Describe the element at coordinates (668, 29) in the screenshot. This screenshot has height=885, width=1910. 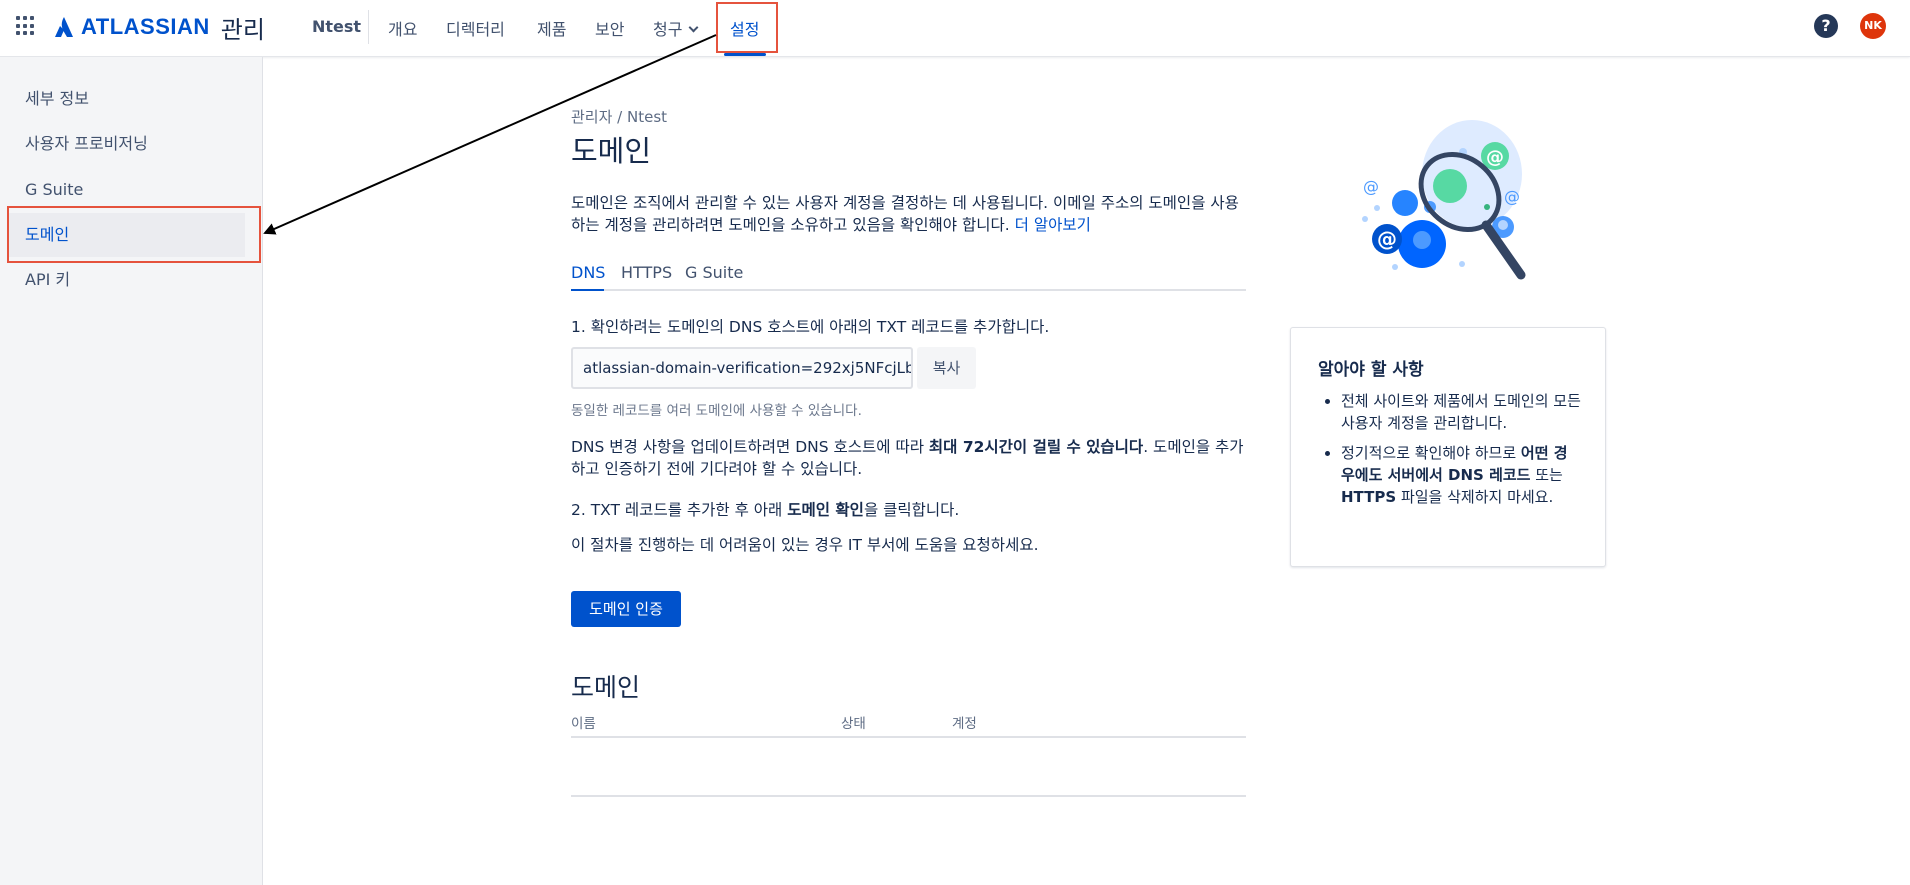
I see `nav-billing-label: 청구` at that location.